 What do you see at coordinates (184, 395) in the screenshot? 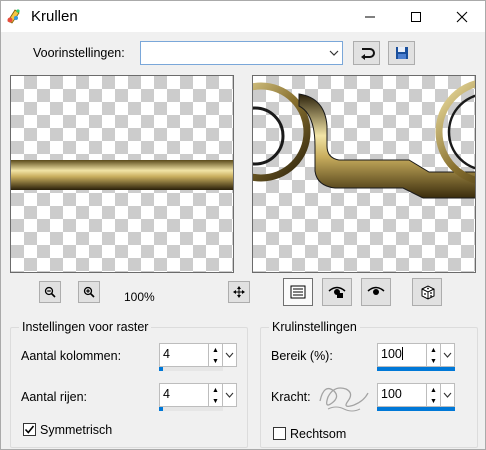
I see `rows-input: 4` at bounding box center [184, 395].